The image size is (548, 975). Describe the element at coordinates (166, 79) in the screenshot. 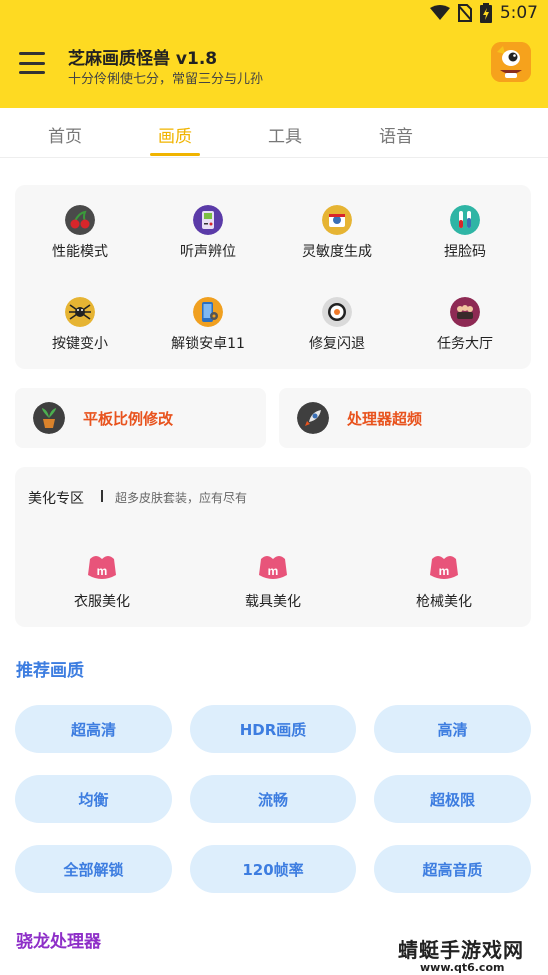

I see `app-subtitle: 十分伶俐使七分，常留三分与儿孙` at that location.